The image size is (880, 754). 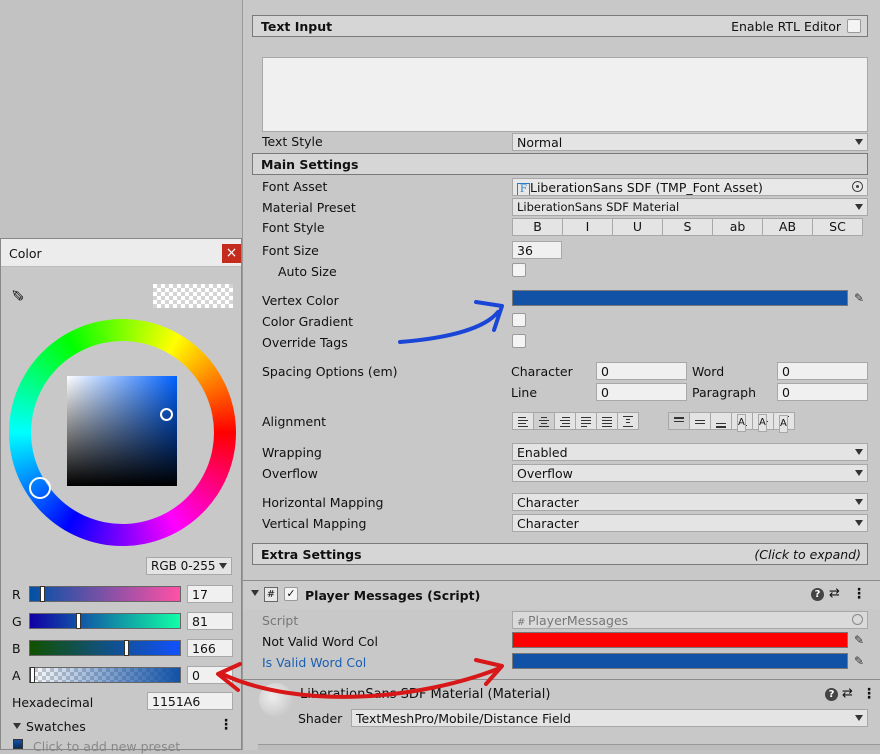 What do you see at coordinates (628, 421) in the screenshot?
I see `align-geometry-center-icon` at bounding box center [628, 421].